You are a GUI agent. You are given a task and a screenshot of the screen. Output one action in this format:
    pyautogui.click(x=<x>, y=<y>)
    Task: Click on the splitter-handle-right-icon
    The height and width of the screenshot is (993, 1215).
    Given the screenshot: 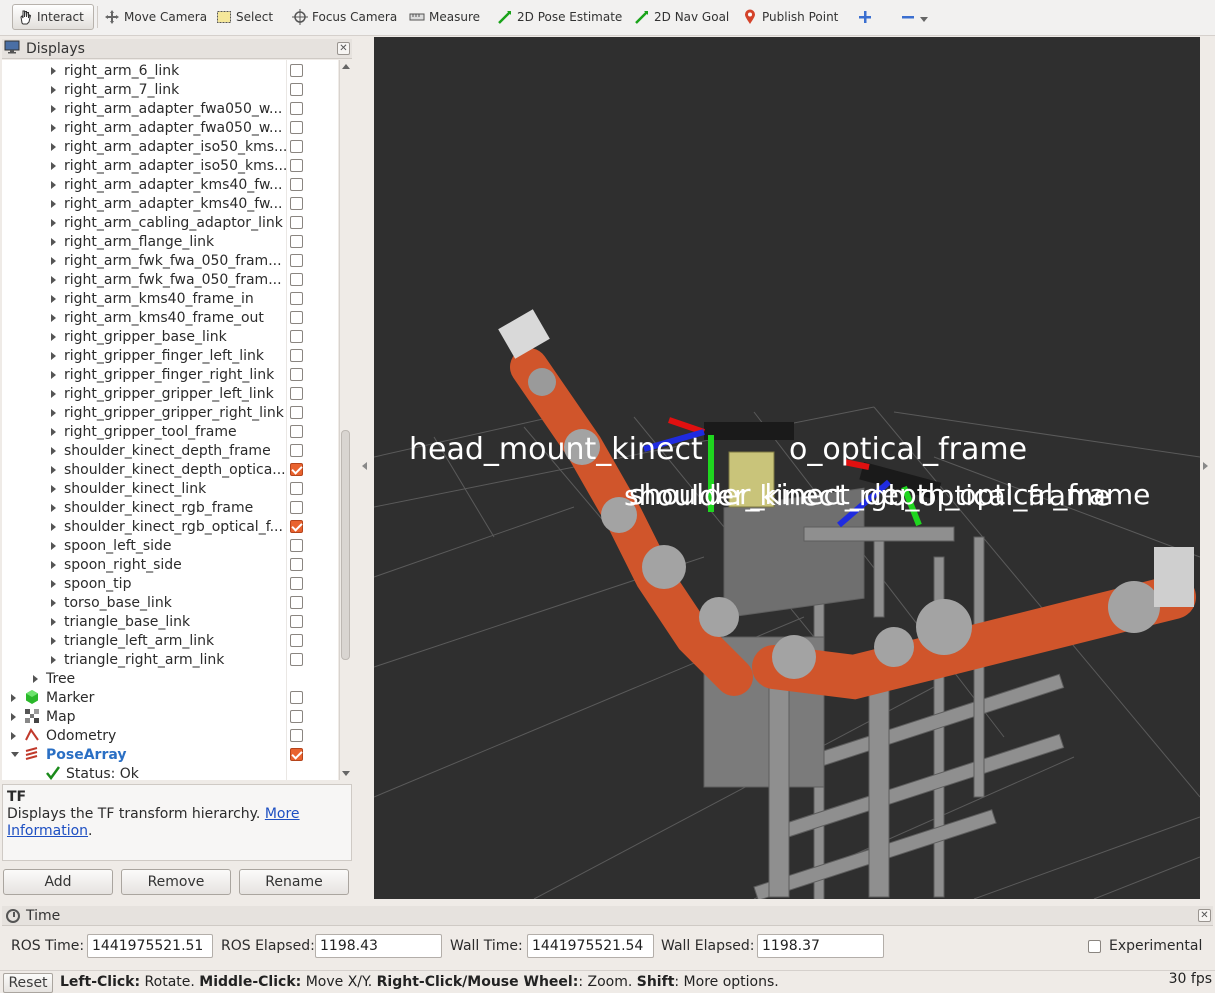 What is the action you would take?
    pyautogui.click(x=1205, y=466)
    